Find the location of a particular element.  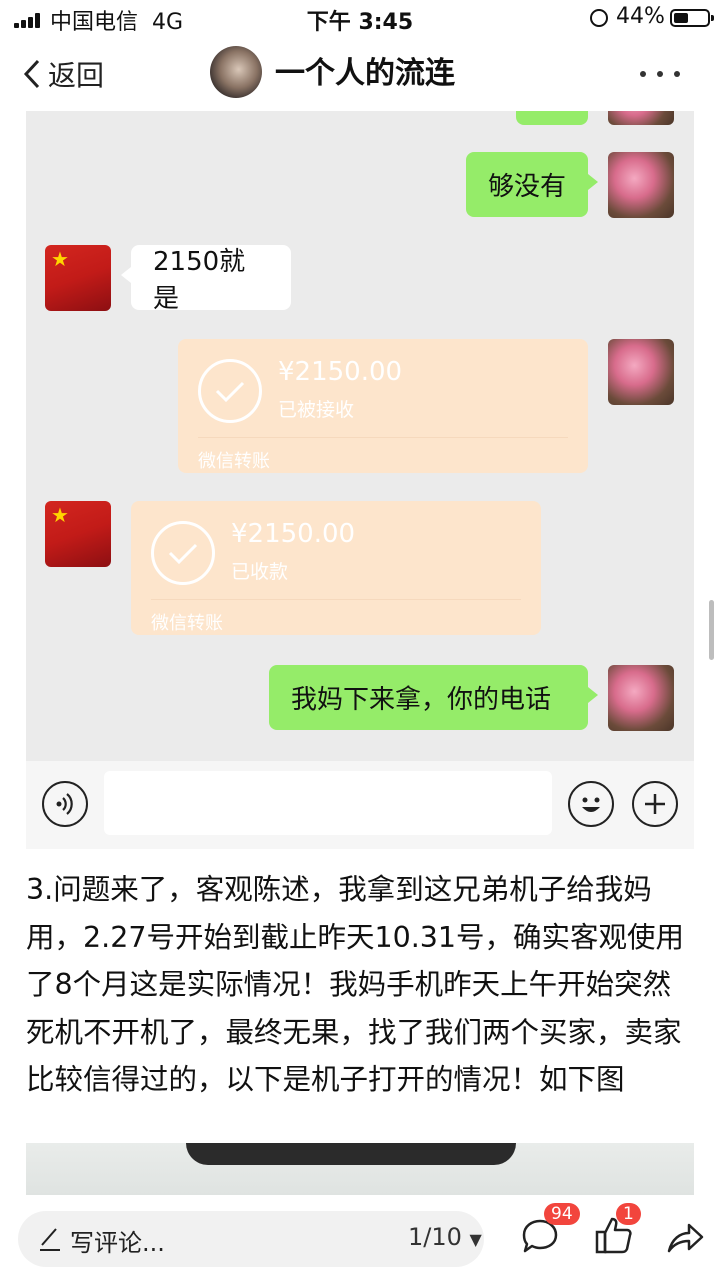

page-title: 一个人的流连 is located at coordinates (365, 74).